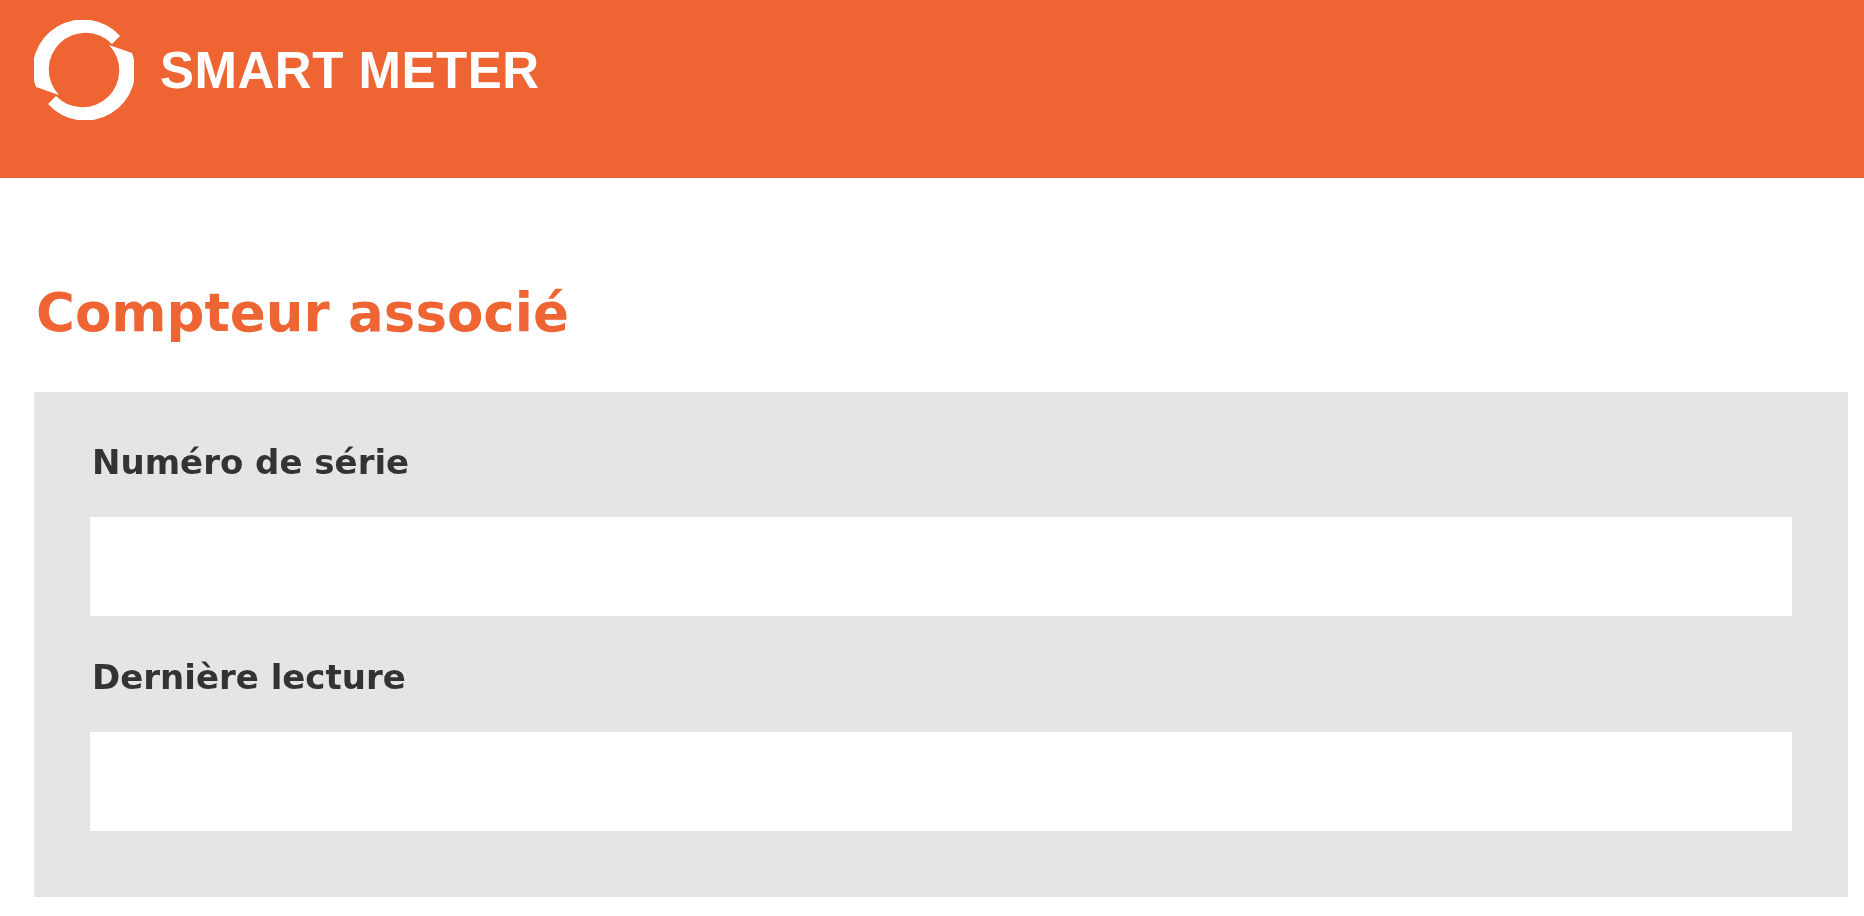 Image resolution: width=1864 pixels, height=916 pixels. Describe the element at coordinates (84, 70) in the screenshot. I see `logo-icon` at that location.